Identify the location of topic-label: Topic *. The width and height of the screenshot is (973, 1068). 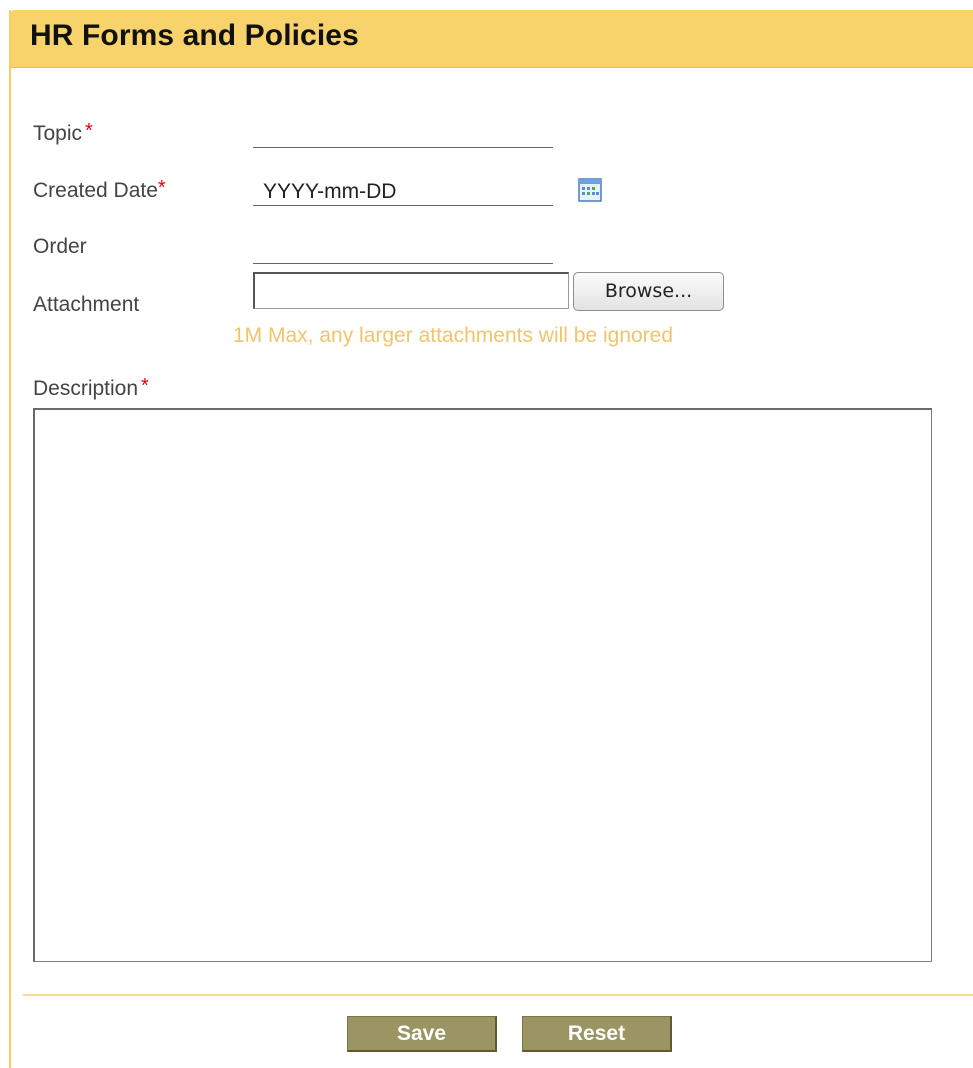
(63, 133).